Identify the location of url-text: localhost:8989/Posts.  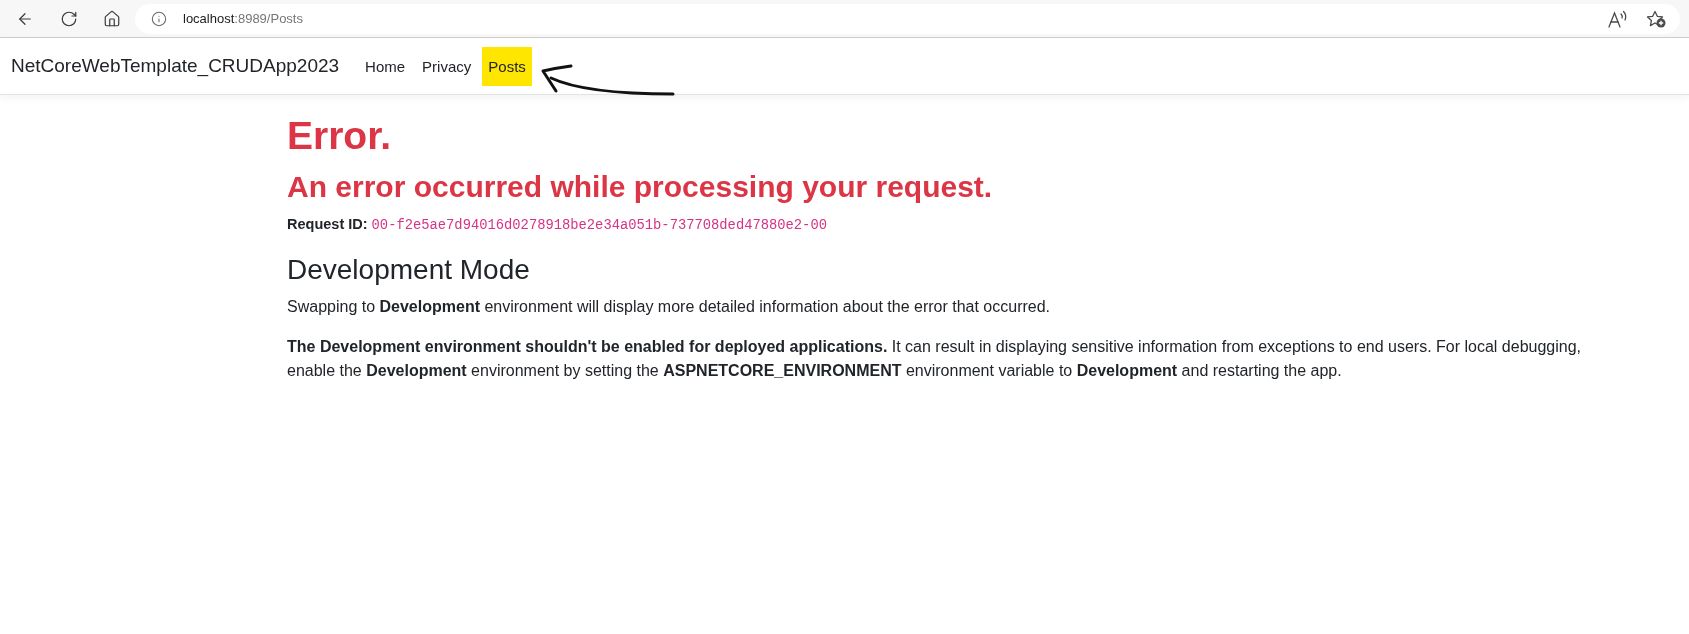
(243, 18).